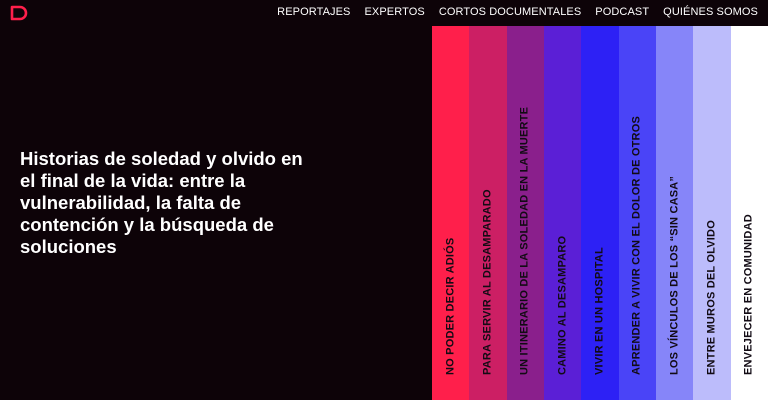 Image resolution: width=768 pixels, height=400 pixels. What do you see at coordinates (712, 213) in the screenshot?
I see `story-strip-entre-muros-del-olvido: ENTRE MUROS DEL OLVIDO` at bounding box center [712, 213].